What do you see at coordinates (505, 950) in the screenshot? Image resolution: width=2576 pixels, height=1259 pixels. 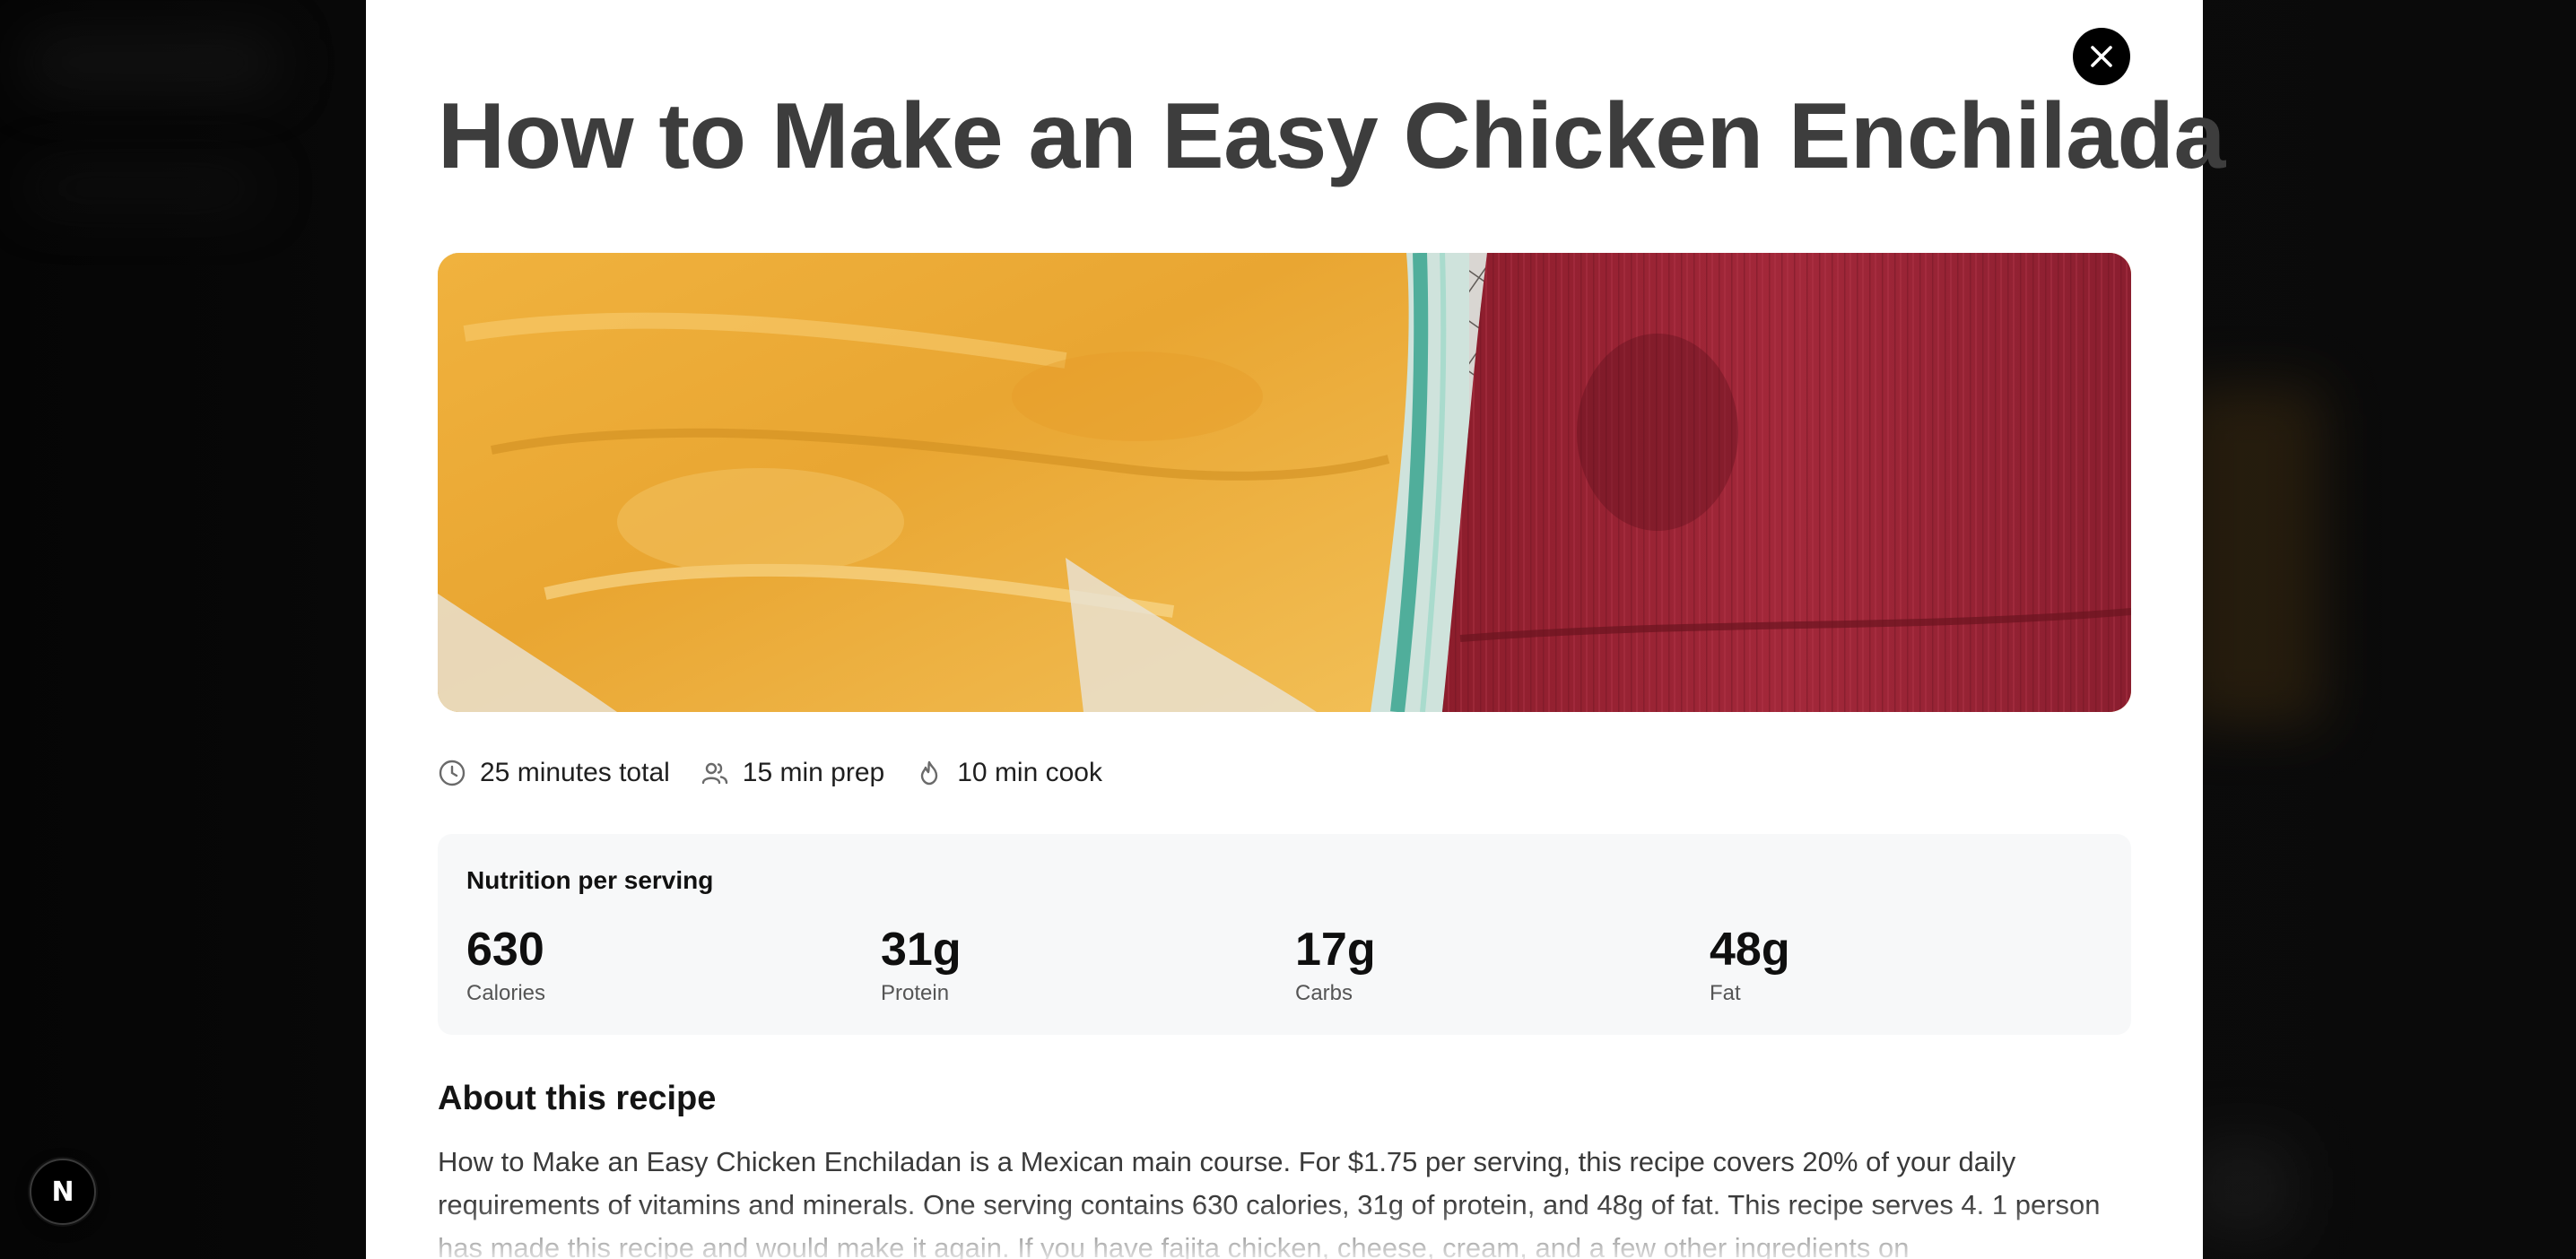 I see `calories-value: 630` at bounding box center [505, 950].